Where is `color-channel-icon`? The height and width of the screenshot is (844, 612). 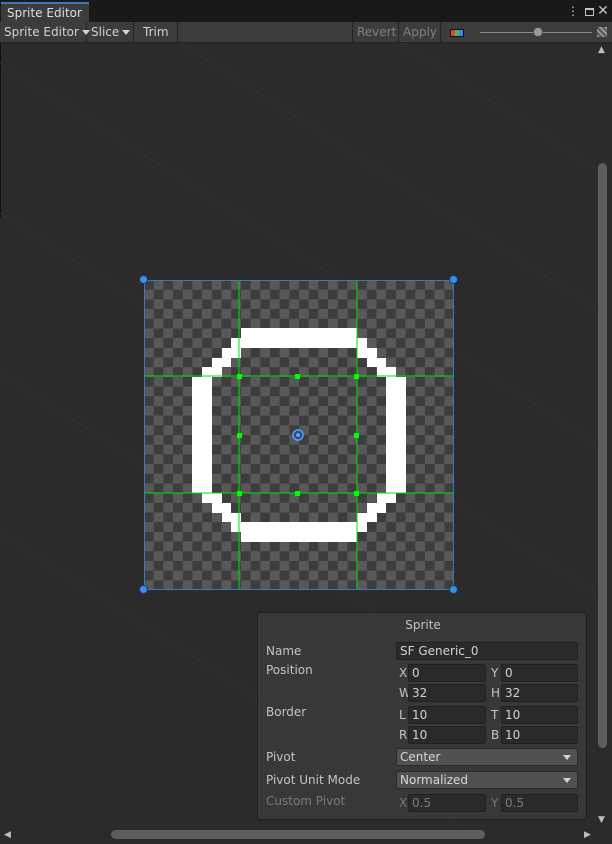
color-channel-icon is located at coordinates (456, 32).